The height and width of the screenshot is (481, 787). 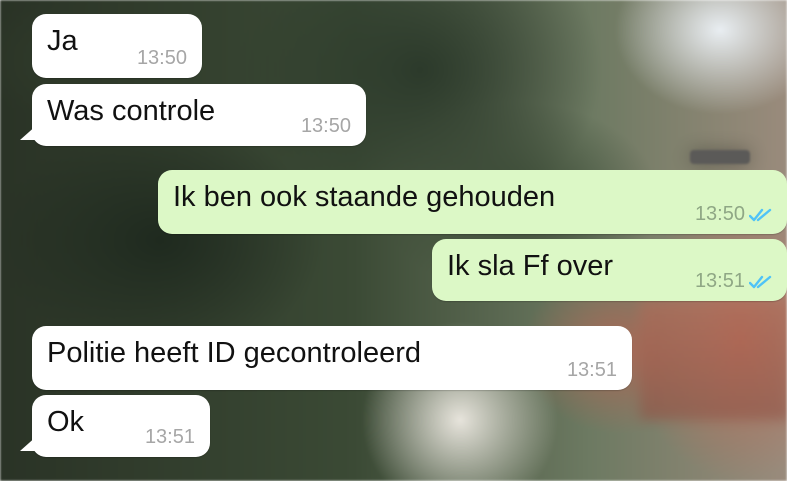 I want to click on message-bubble-outgoing: Ik ben ook staande gehouden 13:50, so click(x=472, y=202).